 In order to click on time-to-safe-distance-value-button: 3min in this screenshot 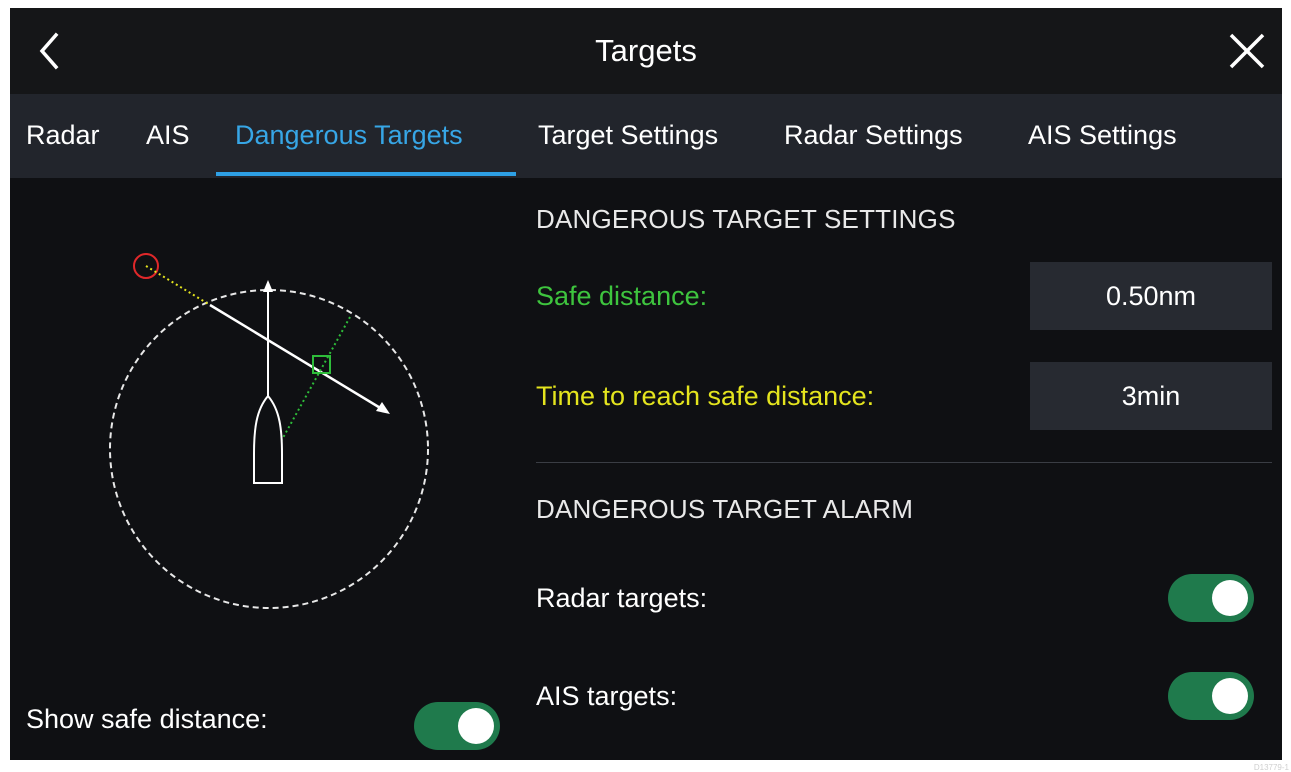, I will do `click(1151, 396)`.